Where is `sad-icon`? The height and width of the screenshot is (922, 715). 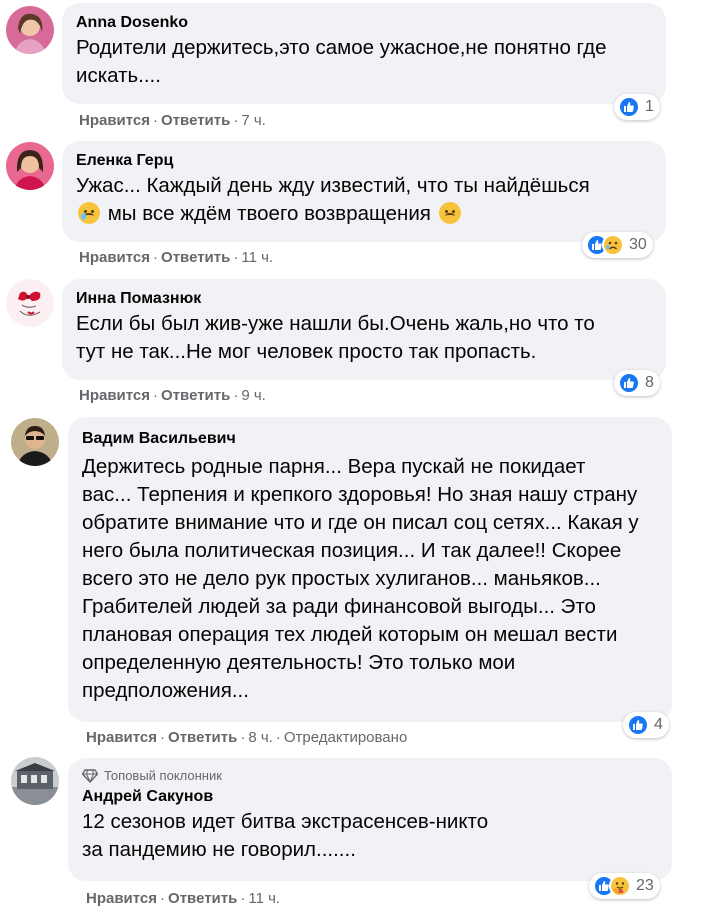
sad-icon is located at coordinates (613, 245).